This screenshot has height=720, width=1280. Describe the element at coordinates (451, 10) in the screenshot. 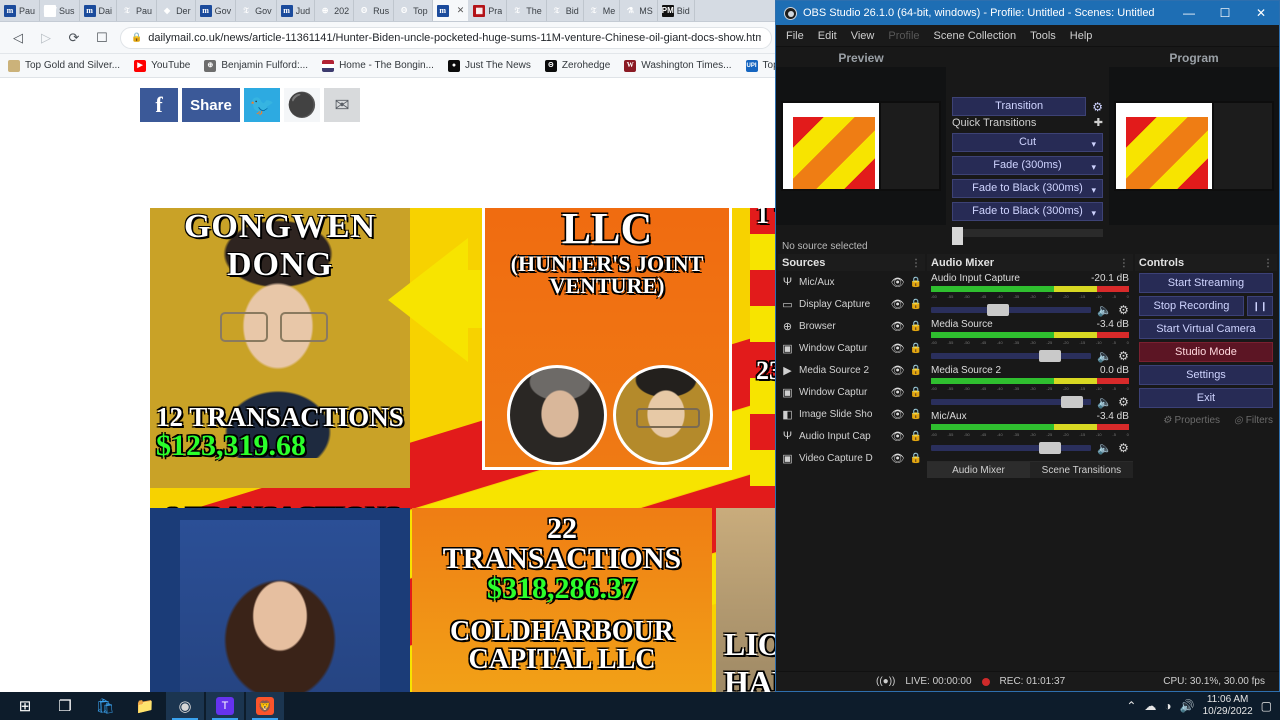

I see `browser-tab: m ✕` at that location.